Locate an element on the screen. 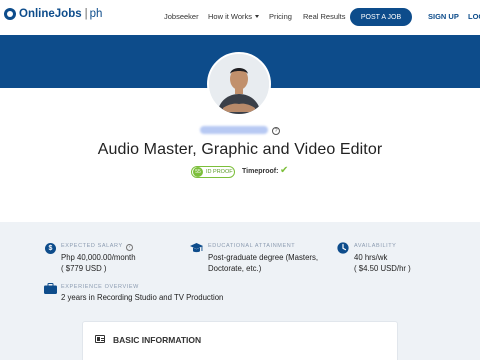 The image size is (480, 360). site-logo: OnlineJobs | ph is located at coordinates (53, 14).